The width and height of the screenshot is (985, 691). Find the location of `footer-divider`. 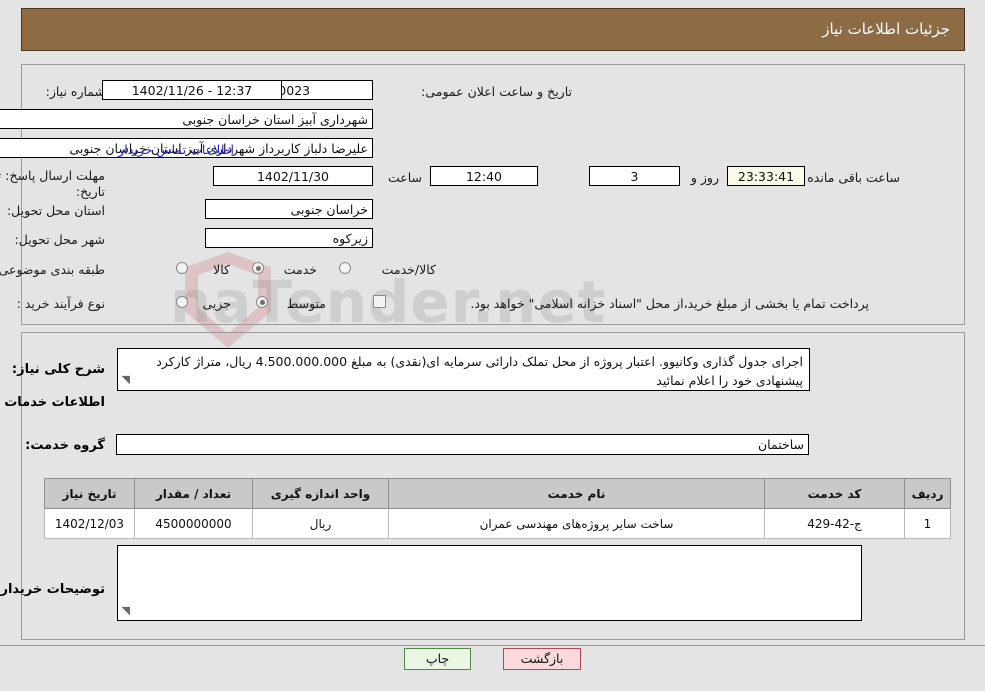

footer-divider is located at coordinates (492, 645).